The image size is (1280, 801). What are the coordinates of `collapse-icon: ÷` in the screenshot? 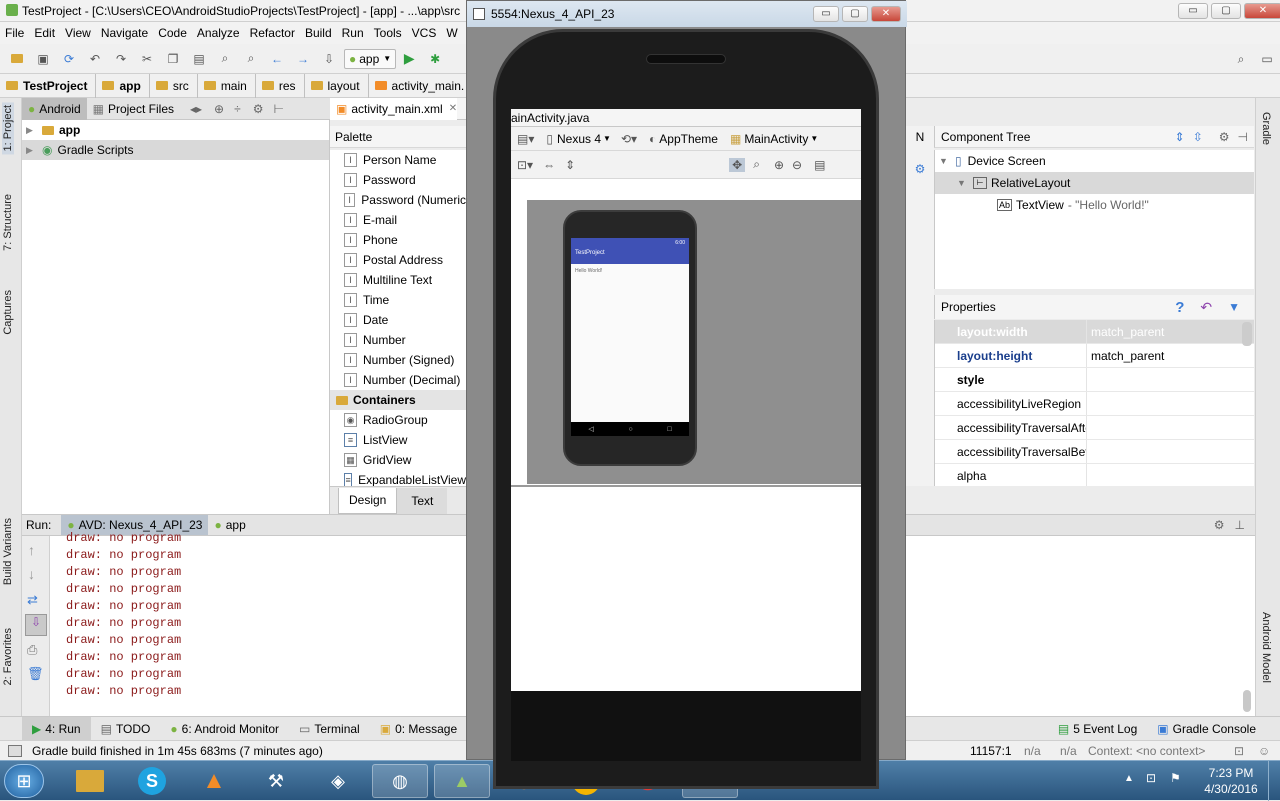 It's located at (237, 109).